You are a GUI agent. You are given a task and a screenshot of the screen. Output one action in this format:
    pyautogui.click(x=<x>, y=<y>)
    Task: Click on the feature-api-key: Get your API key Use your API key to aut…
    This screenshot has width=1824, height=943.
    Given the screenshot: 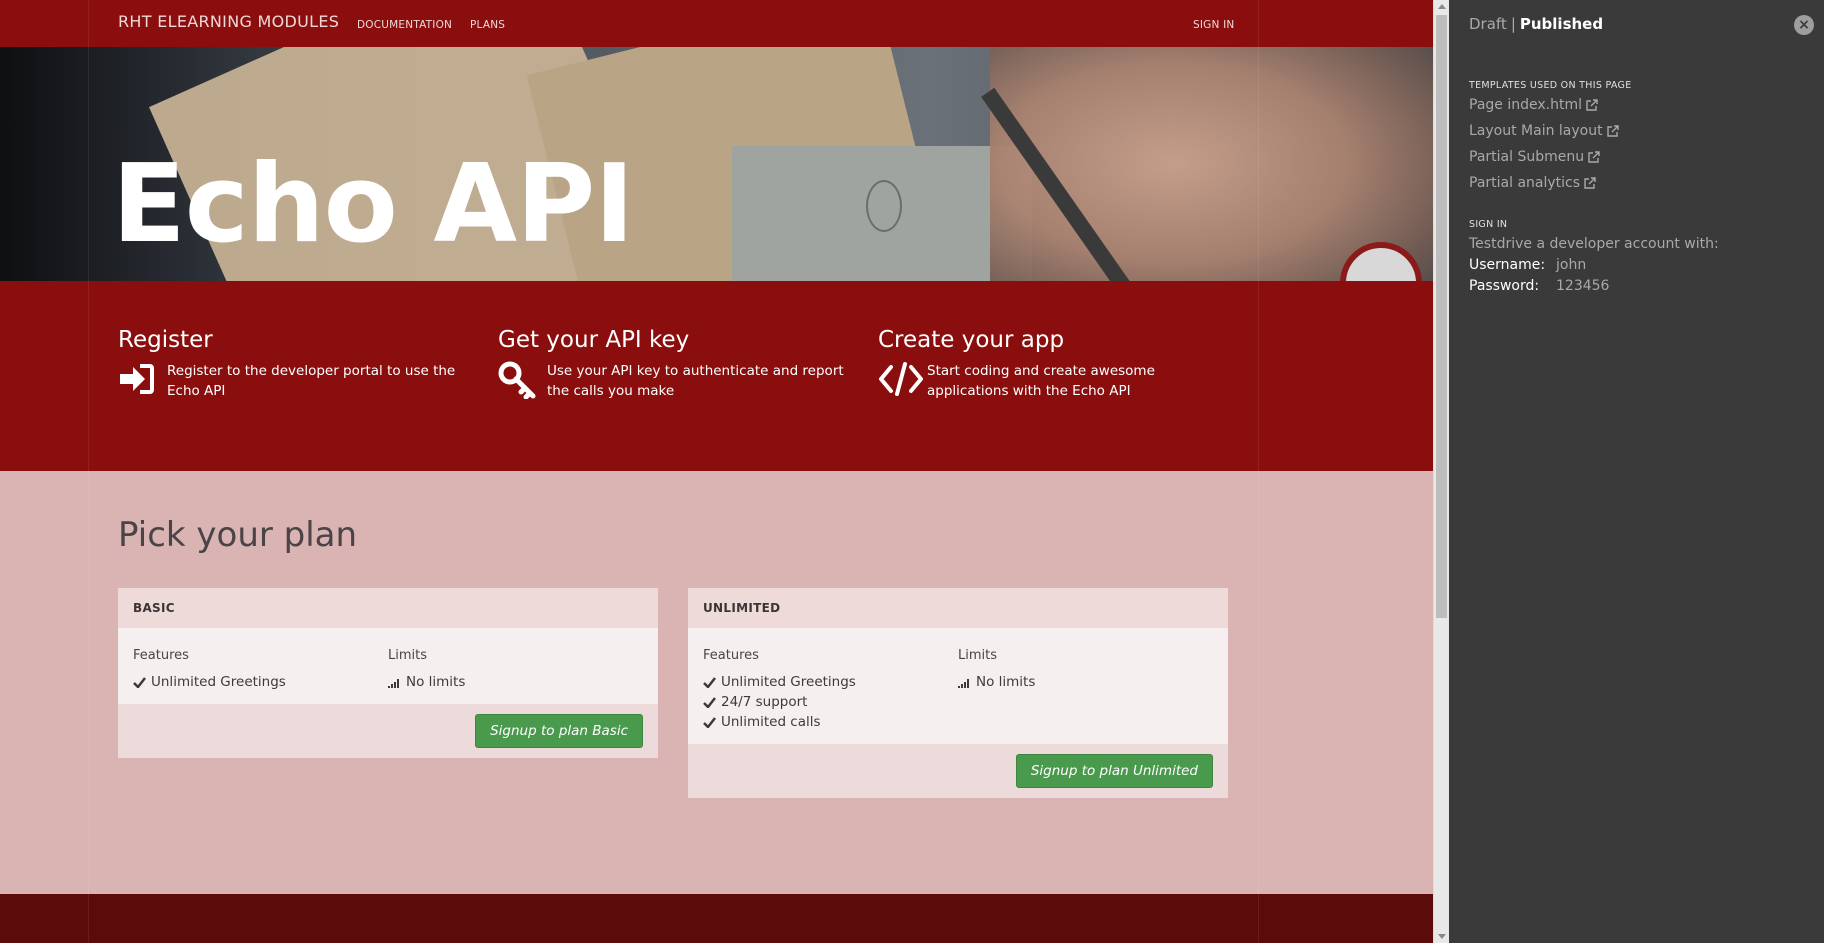 What is the action you would take?
    pyautogui.click(x=678, y=364)
    